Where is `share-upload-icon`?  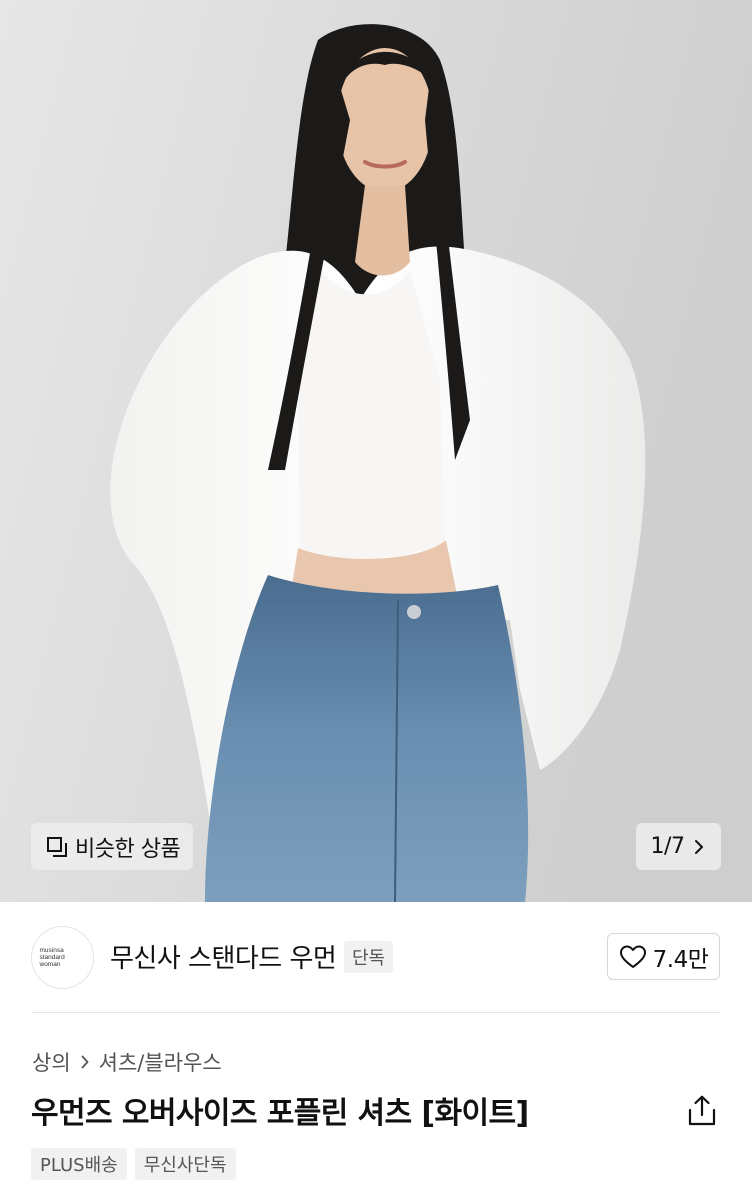
share-upload-icon is located at coordinates (702, 1110).